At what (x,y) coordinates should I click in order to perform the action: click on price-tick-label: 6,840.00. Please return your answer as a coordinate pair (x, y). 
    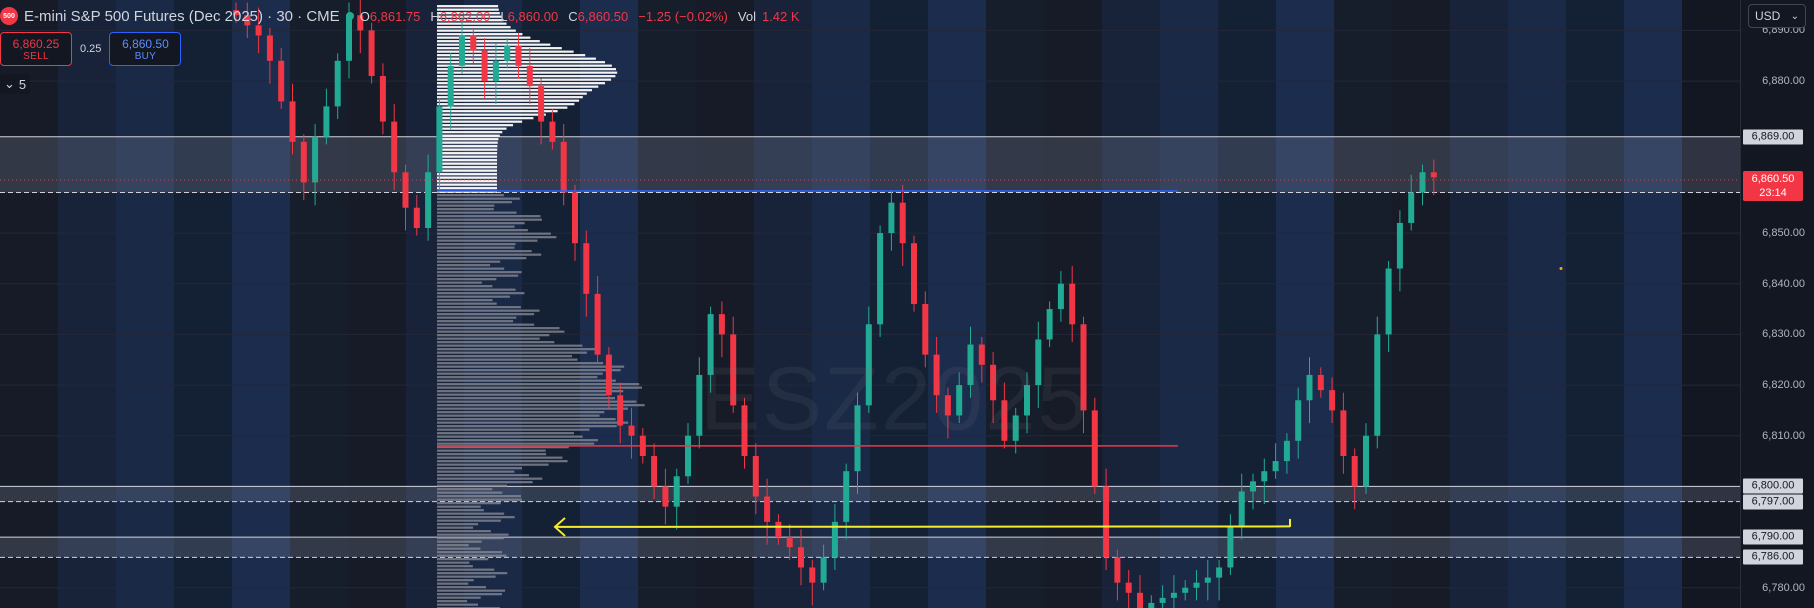
    Looking at the image, I should click on (1783, 283).